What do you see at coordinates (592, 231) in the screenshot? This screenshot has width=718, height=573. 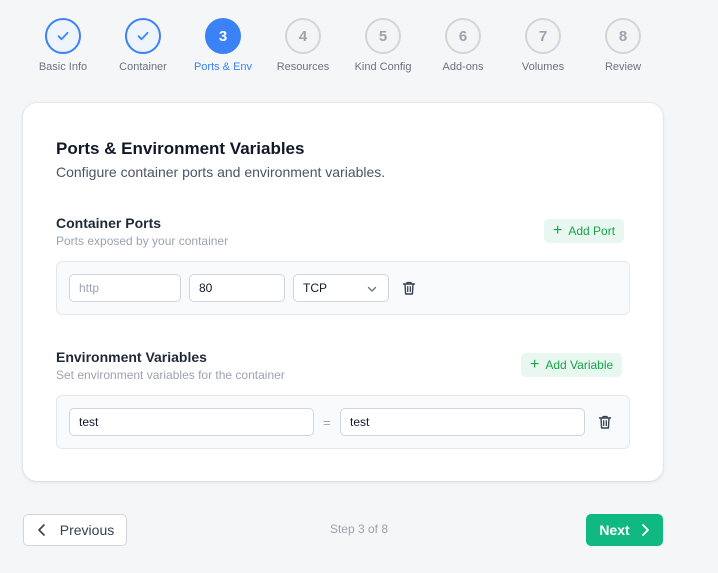 I see `add-port-label: Add Port` at bounding box center [592, 231].